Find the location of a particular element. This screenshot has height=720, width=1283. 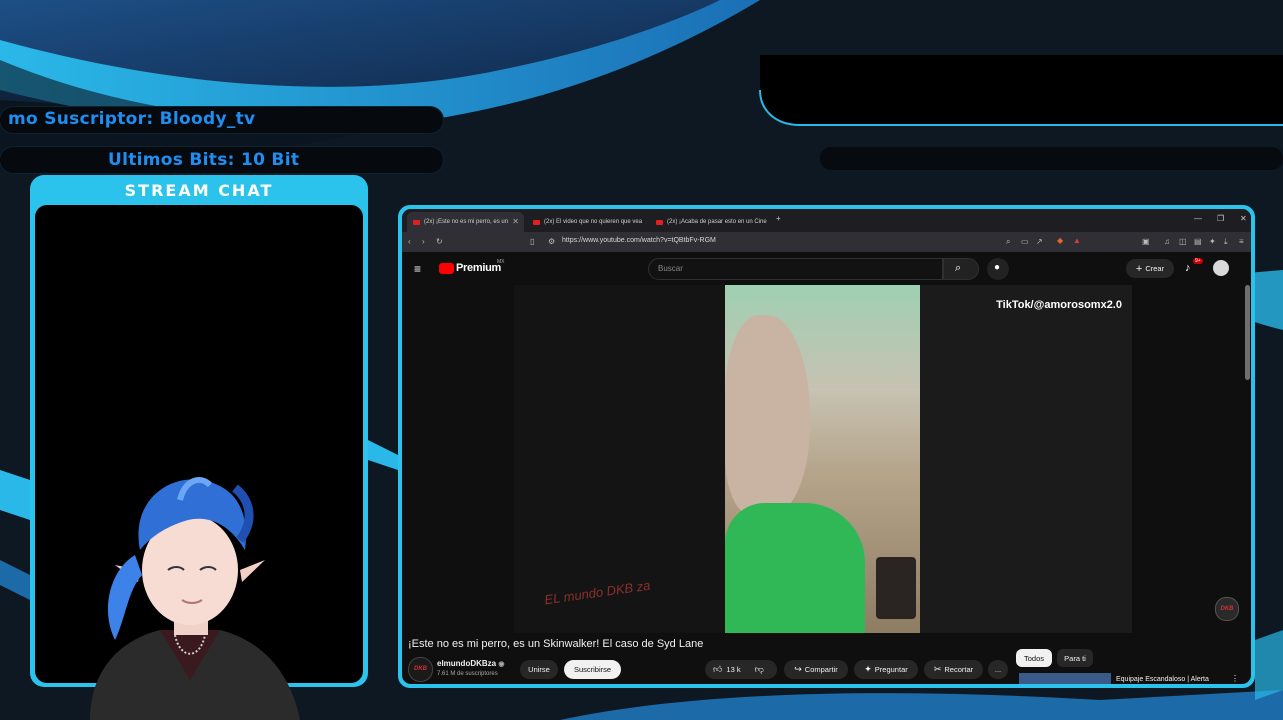

ask-button: ✦ Preguntar is located at coordinates (886, 669).